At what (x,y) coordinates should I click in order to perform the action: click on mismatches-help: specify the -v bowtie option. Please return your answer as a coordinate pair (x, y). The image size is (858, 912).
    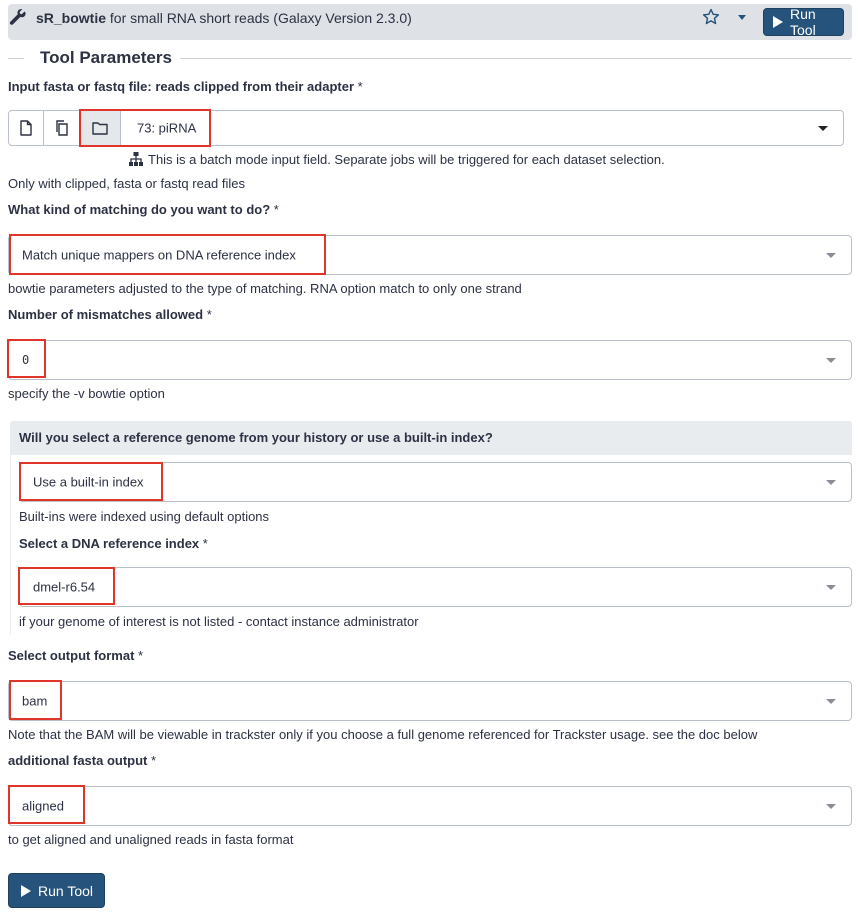
    Looking at the image, I should click on (86, 393).